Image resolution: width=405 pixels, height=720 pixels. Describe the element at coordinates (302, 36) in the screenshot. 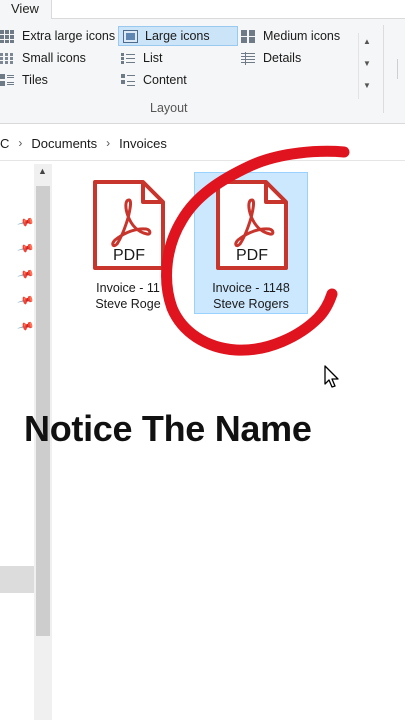

I see `layout-option-label: Medium icons` at that location.